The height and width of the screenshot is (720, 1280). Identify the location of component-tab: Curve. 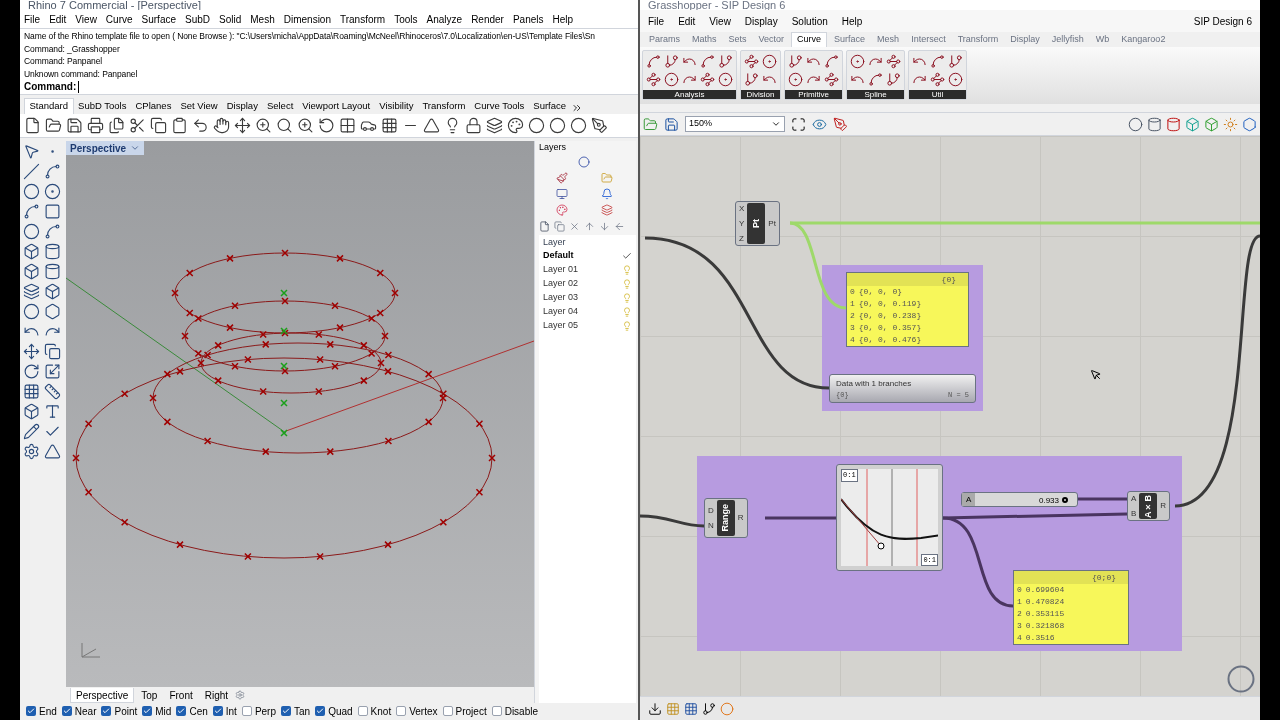
(809, 39).